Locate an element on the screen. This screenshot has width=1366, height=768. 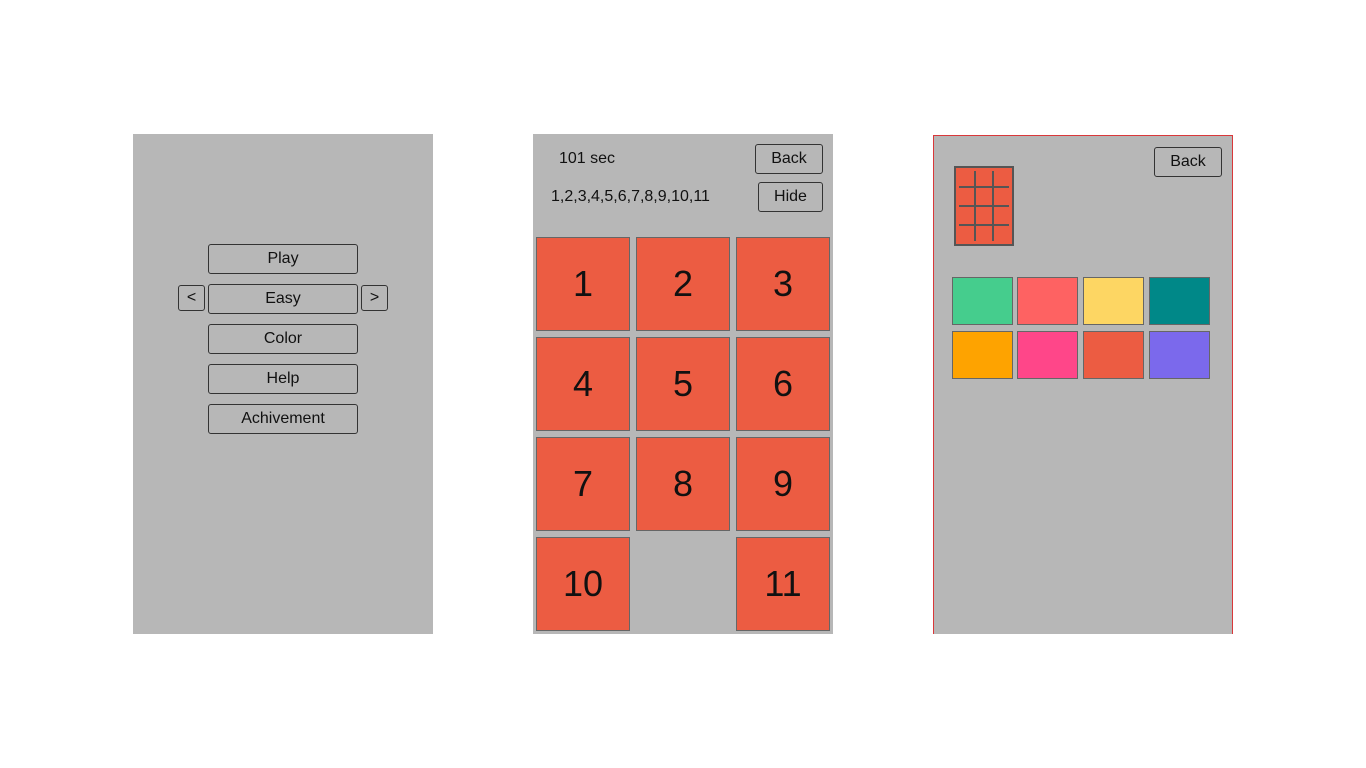
tile: 11 is located at coordinates (783, 584).